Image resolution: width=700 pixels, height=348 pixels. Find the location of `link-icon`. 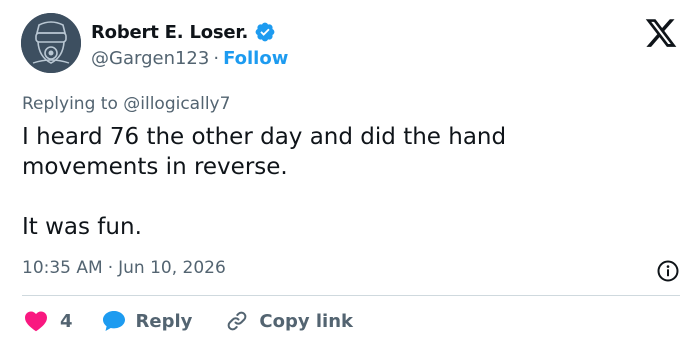

link-icon is located at coordinates (237, 321).